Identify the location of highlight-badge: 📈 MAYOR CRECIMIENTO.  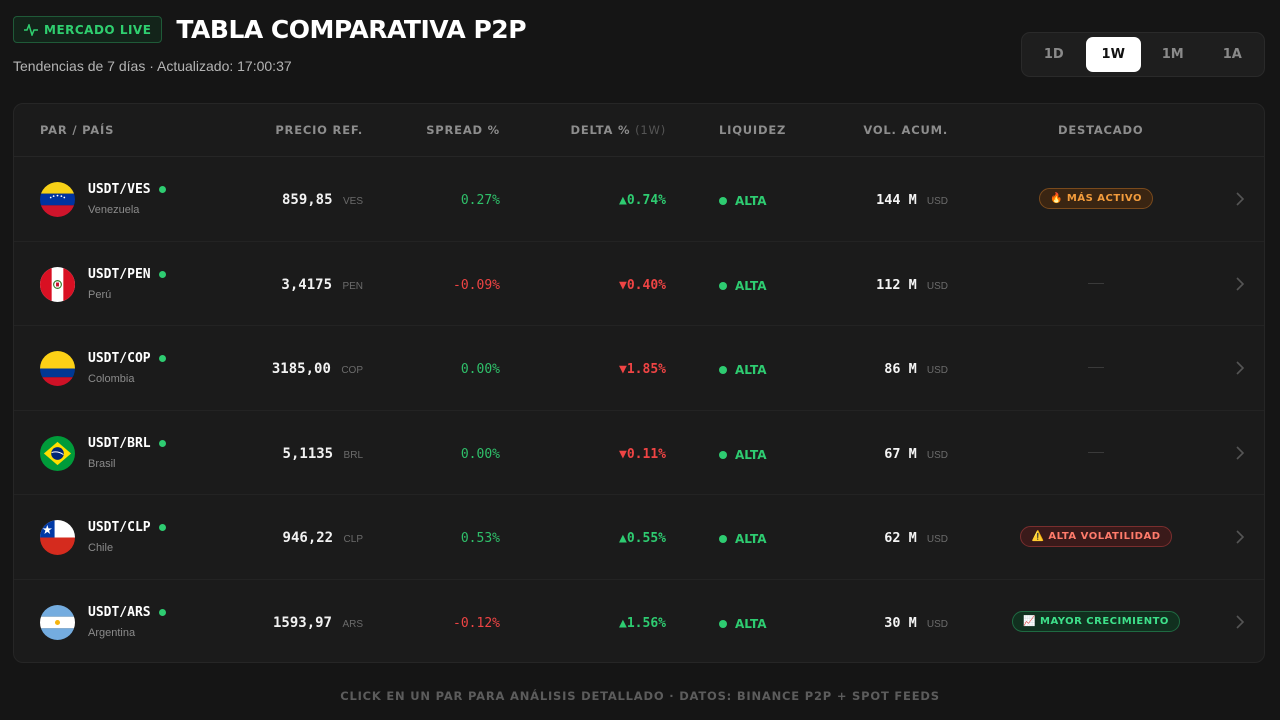
(1096, 622).